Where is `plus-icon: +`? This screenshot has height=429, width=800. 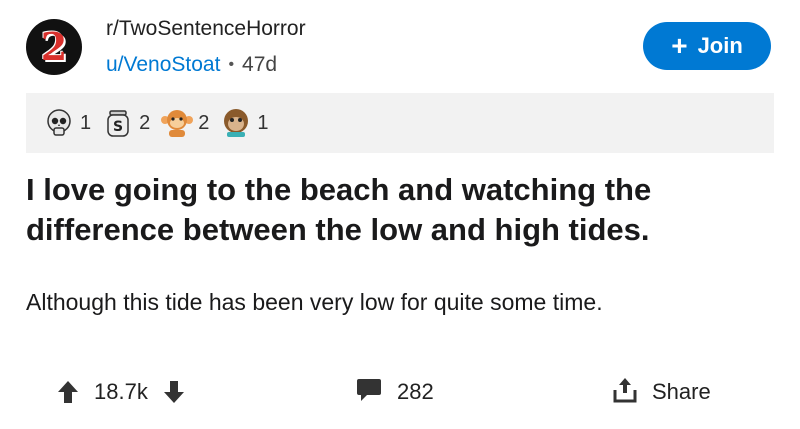
plus-icon: + is located at coordinates (679, 45).